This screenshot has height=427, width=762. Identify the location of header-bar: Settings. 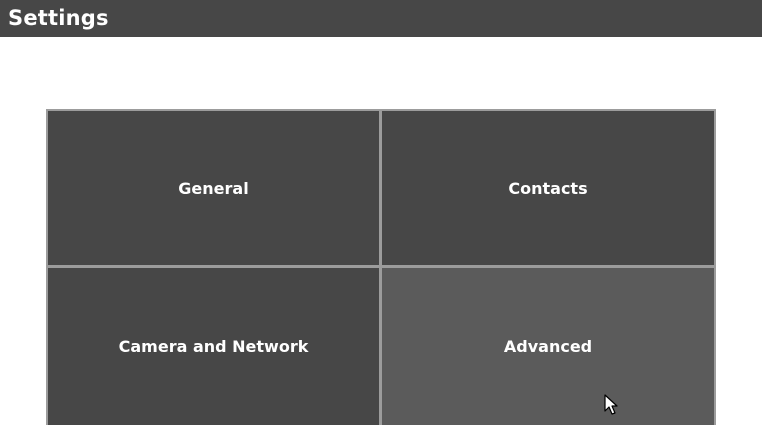
(381, 18).